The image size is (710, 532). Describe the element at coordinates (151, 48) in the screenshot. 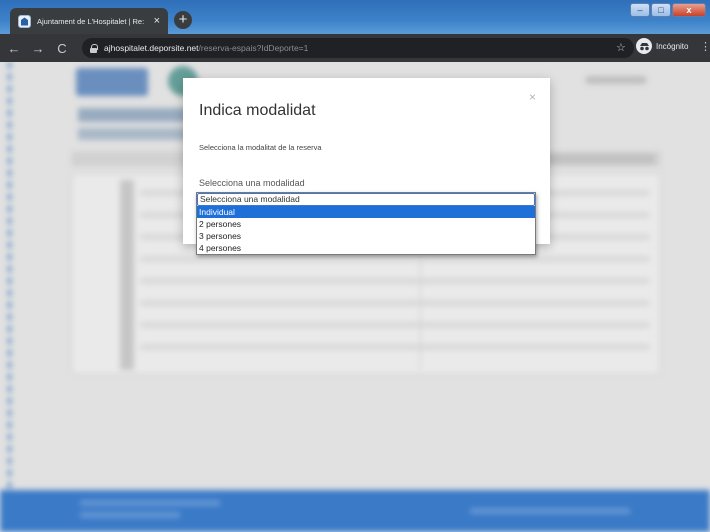

I see `url-host: ajhospitalet.deporsite.net` at that location.